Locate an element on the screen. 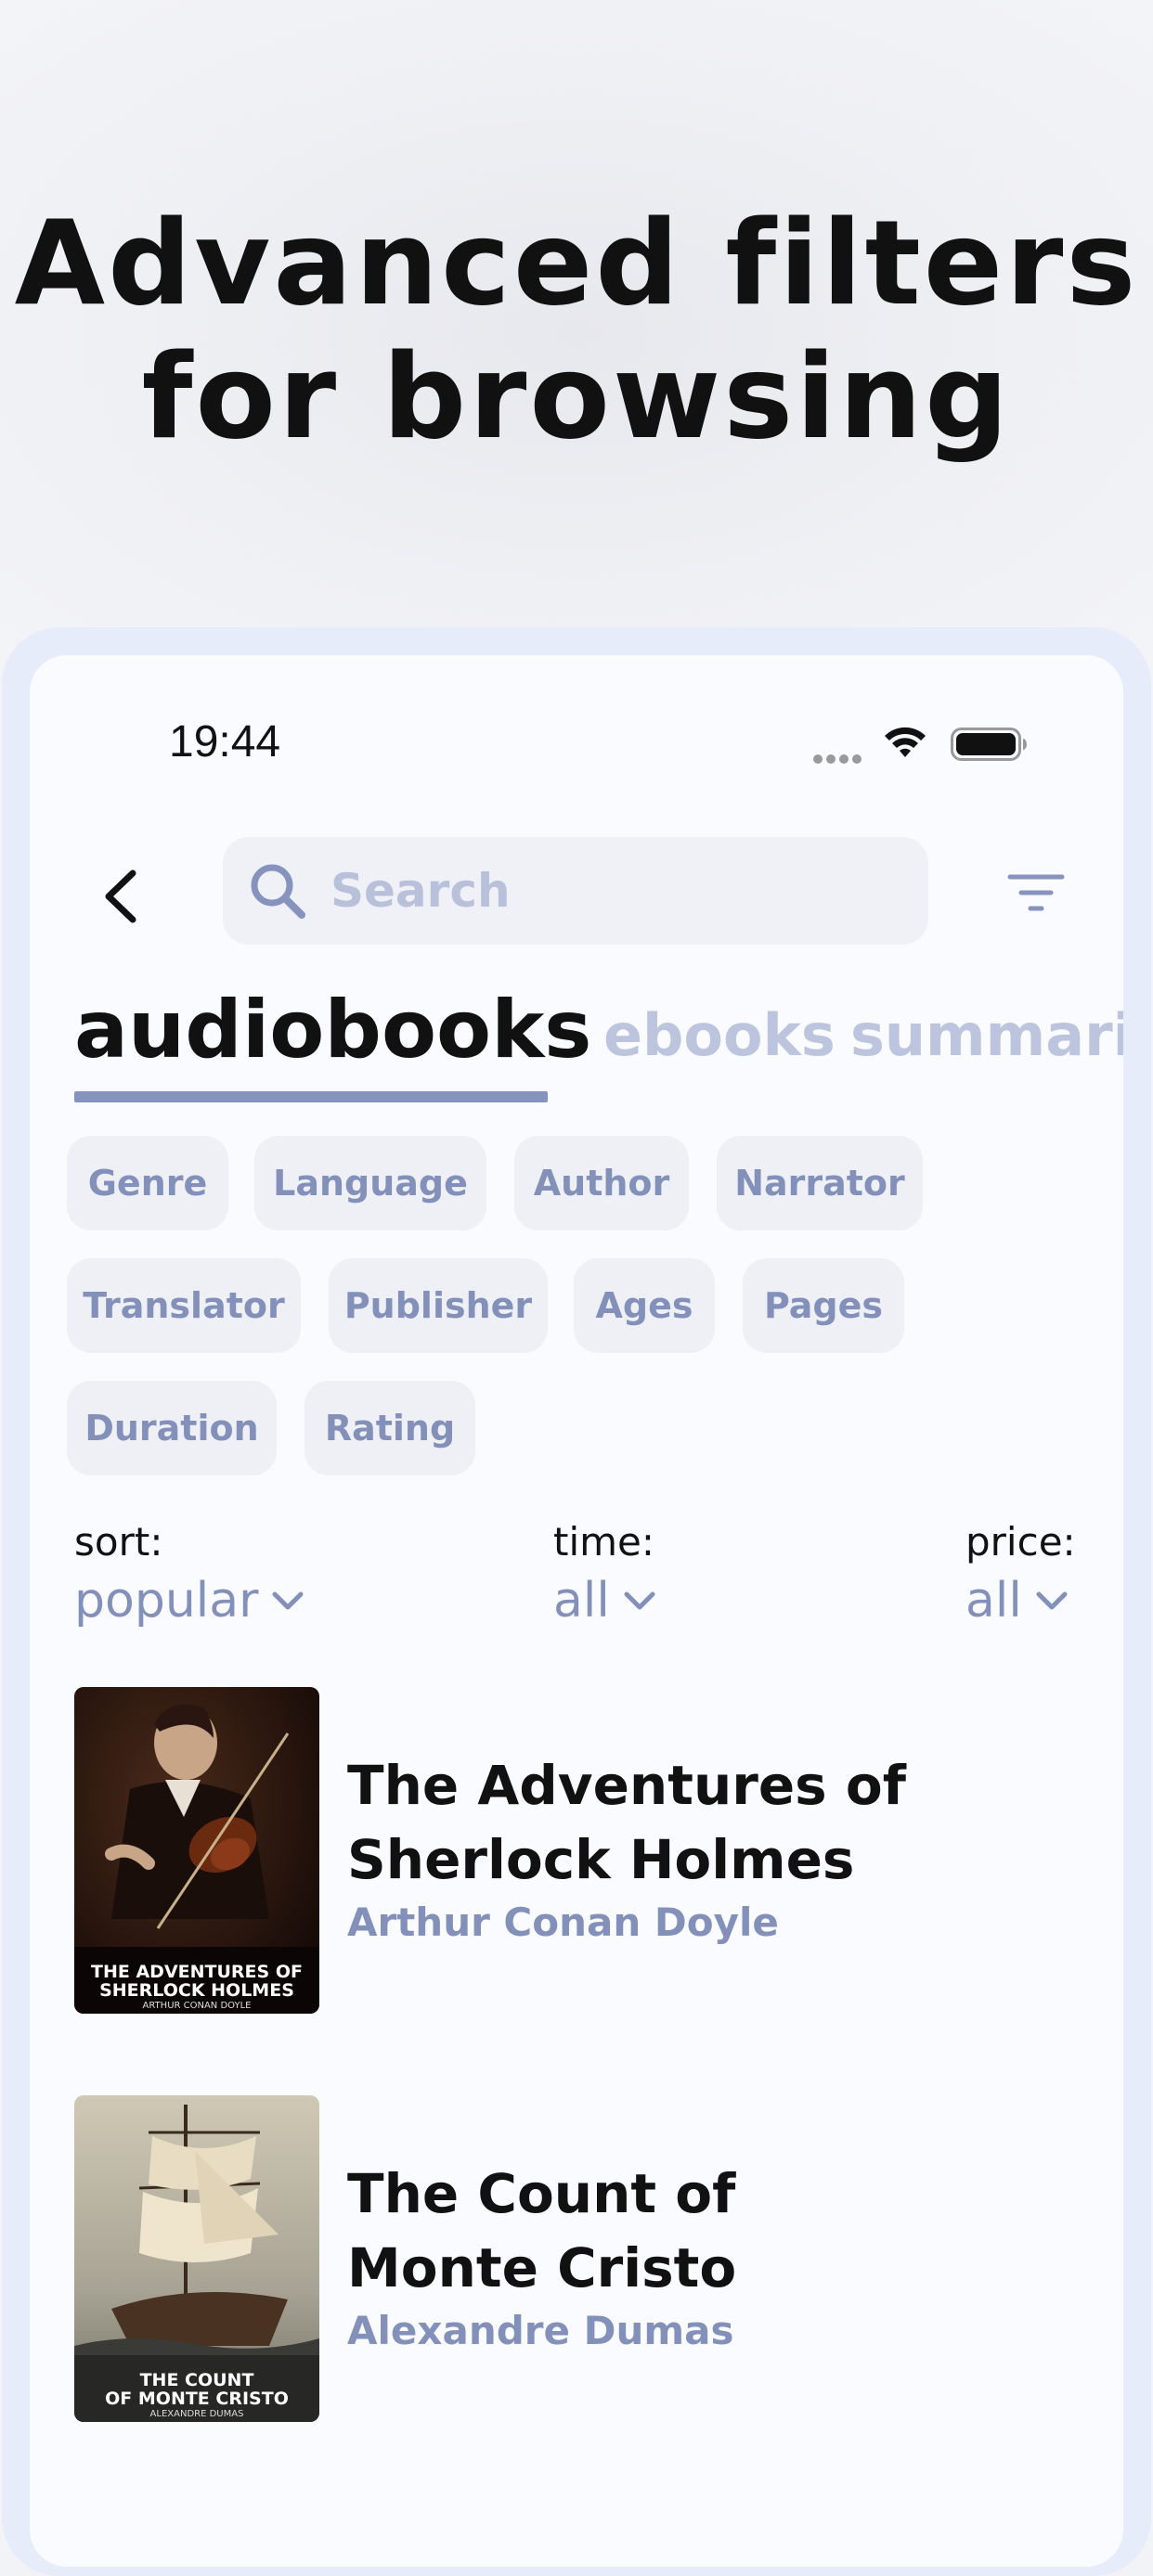  filter-chip-translator: Translator is located at coordinates (184, 1305).